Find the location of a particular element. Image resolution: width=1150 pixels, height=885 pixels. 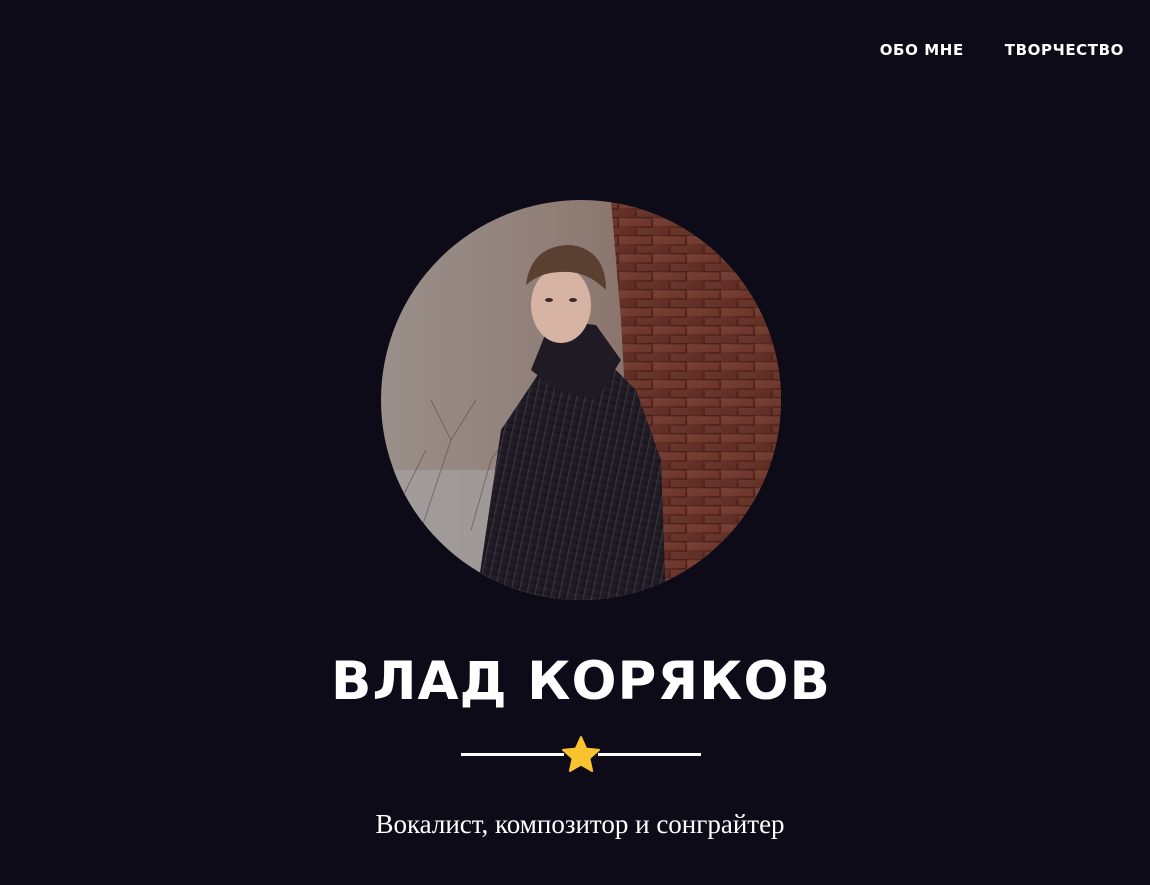

hero-tagline: Вокалист, композитор и сонграйтер is located at coordinates (580, 824).